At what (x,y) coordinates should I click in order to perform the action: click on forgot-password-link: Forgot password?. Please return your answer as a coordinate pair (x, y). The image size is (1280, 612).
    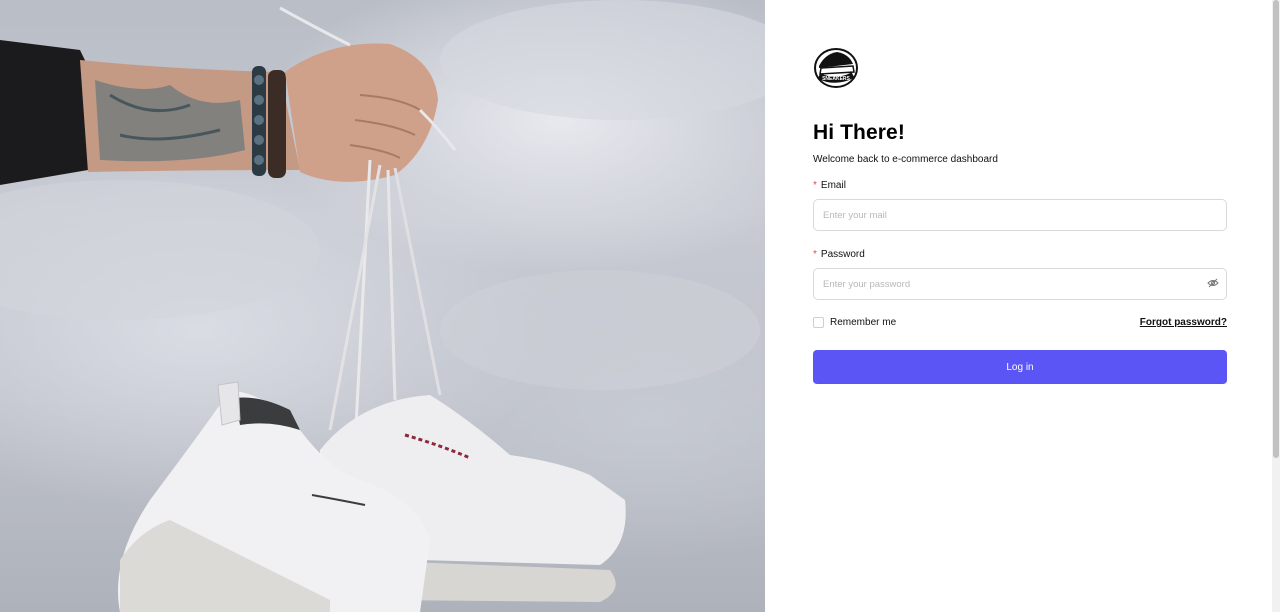
    Looking at the image, I should click on (1183, 322).